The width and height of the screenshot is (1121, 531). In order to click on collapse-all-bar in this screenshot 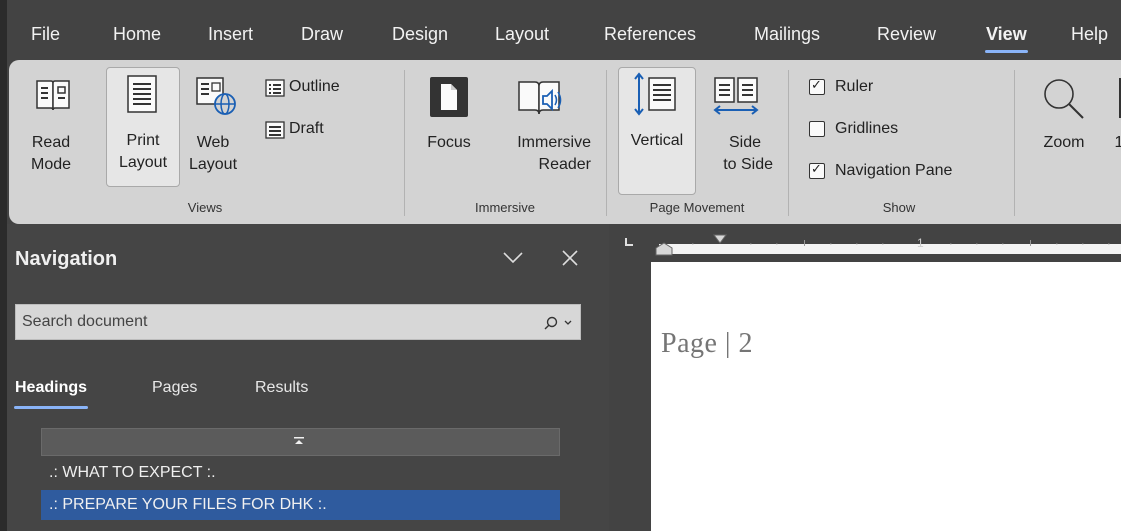, I will do `click(300, 442)`.